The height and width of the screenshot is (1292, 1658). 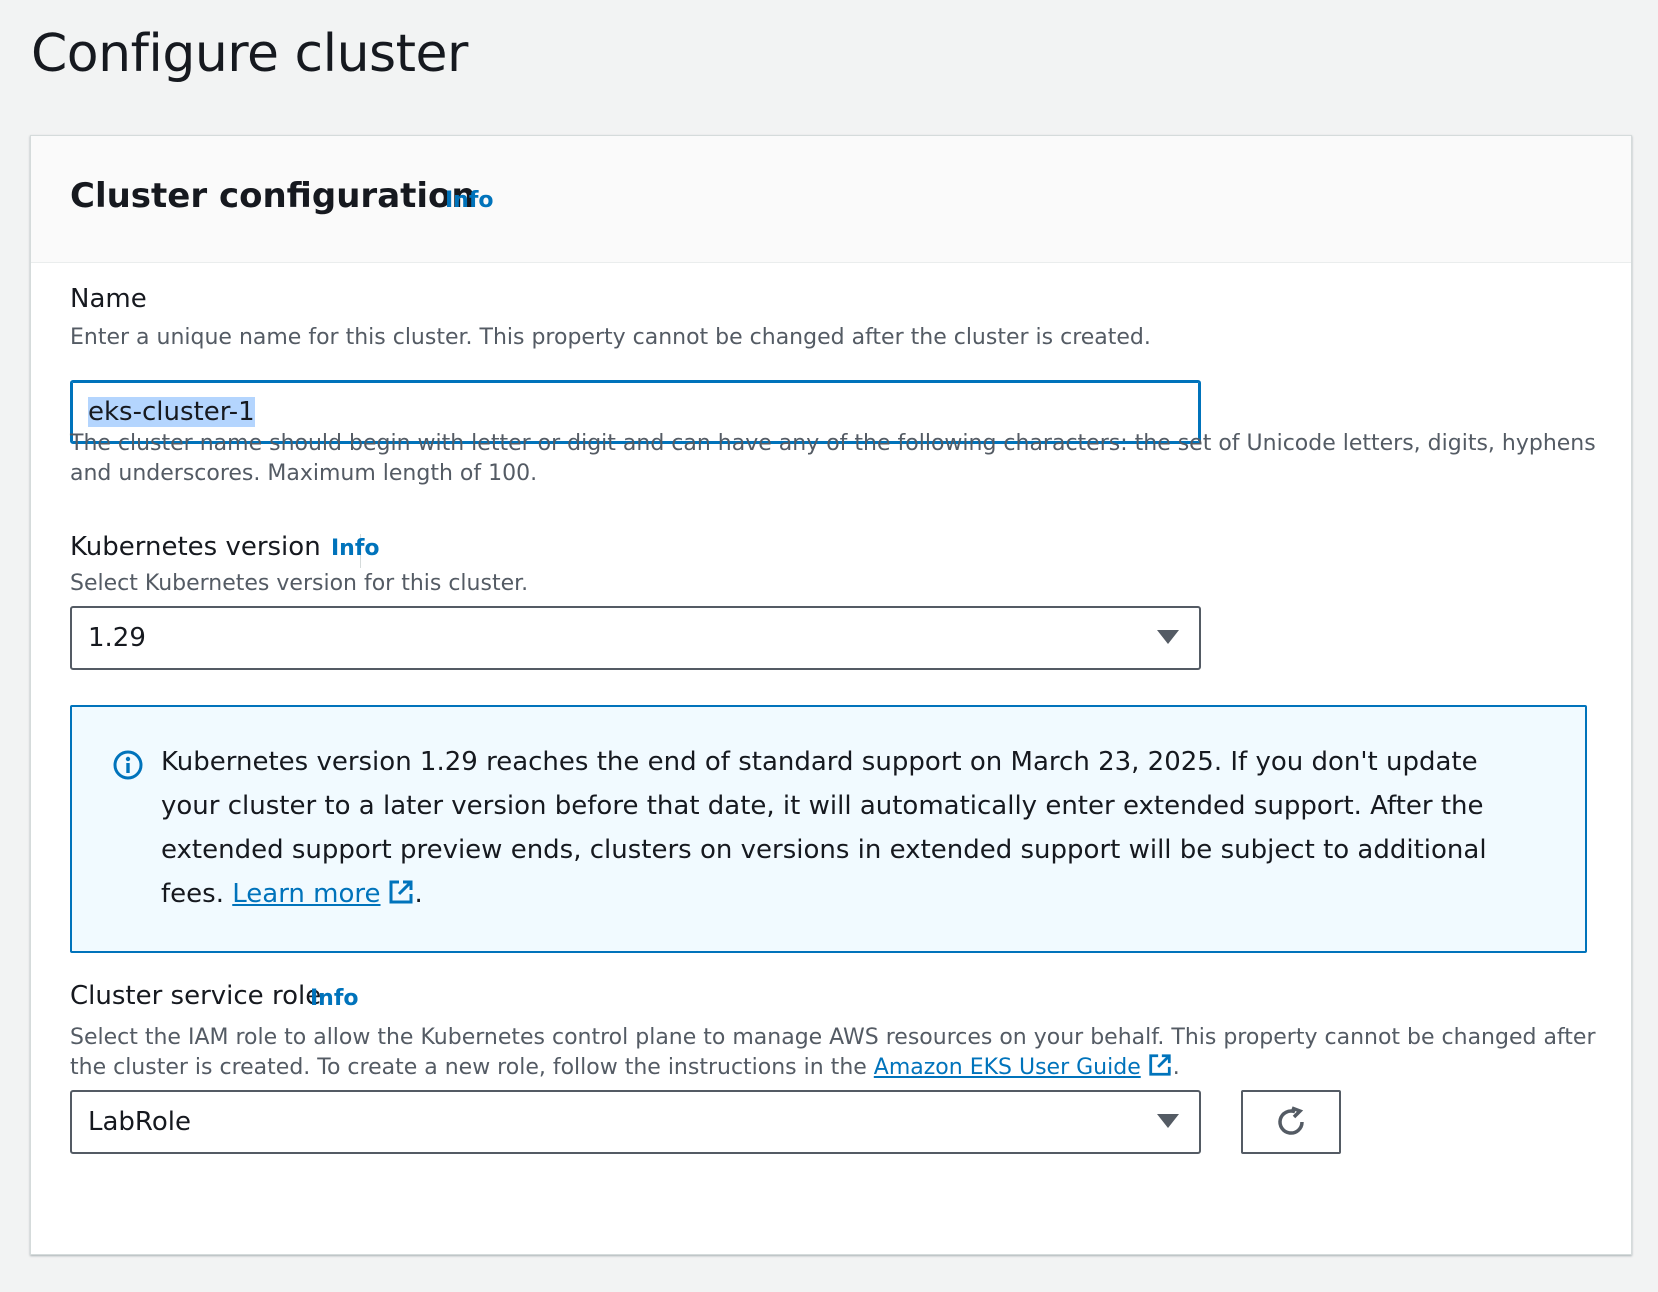 I want to click on learn-more-link: Learn more, so click(x=323, y=894).